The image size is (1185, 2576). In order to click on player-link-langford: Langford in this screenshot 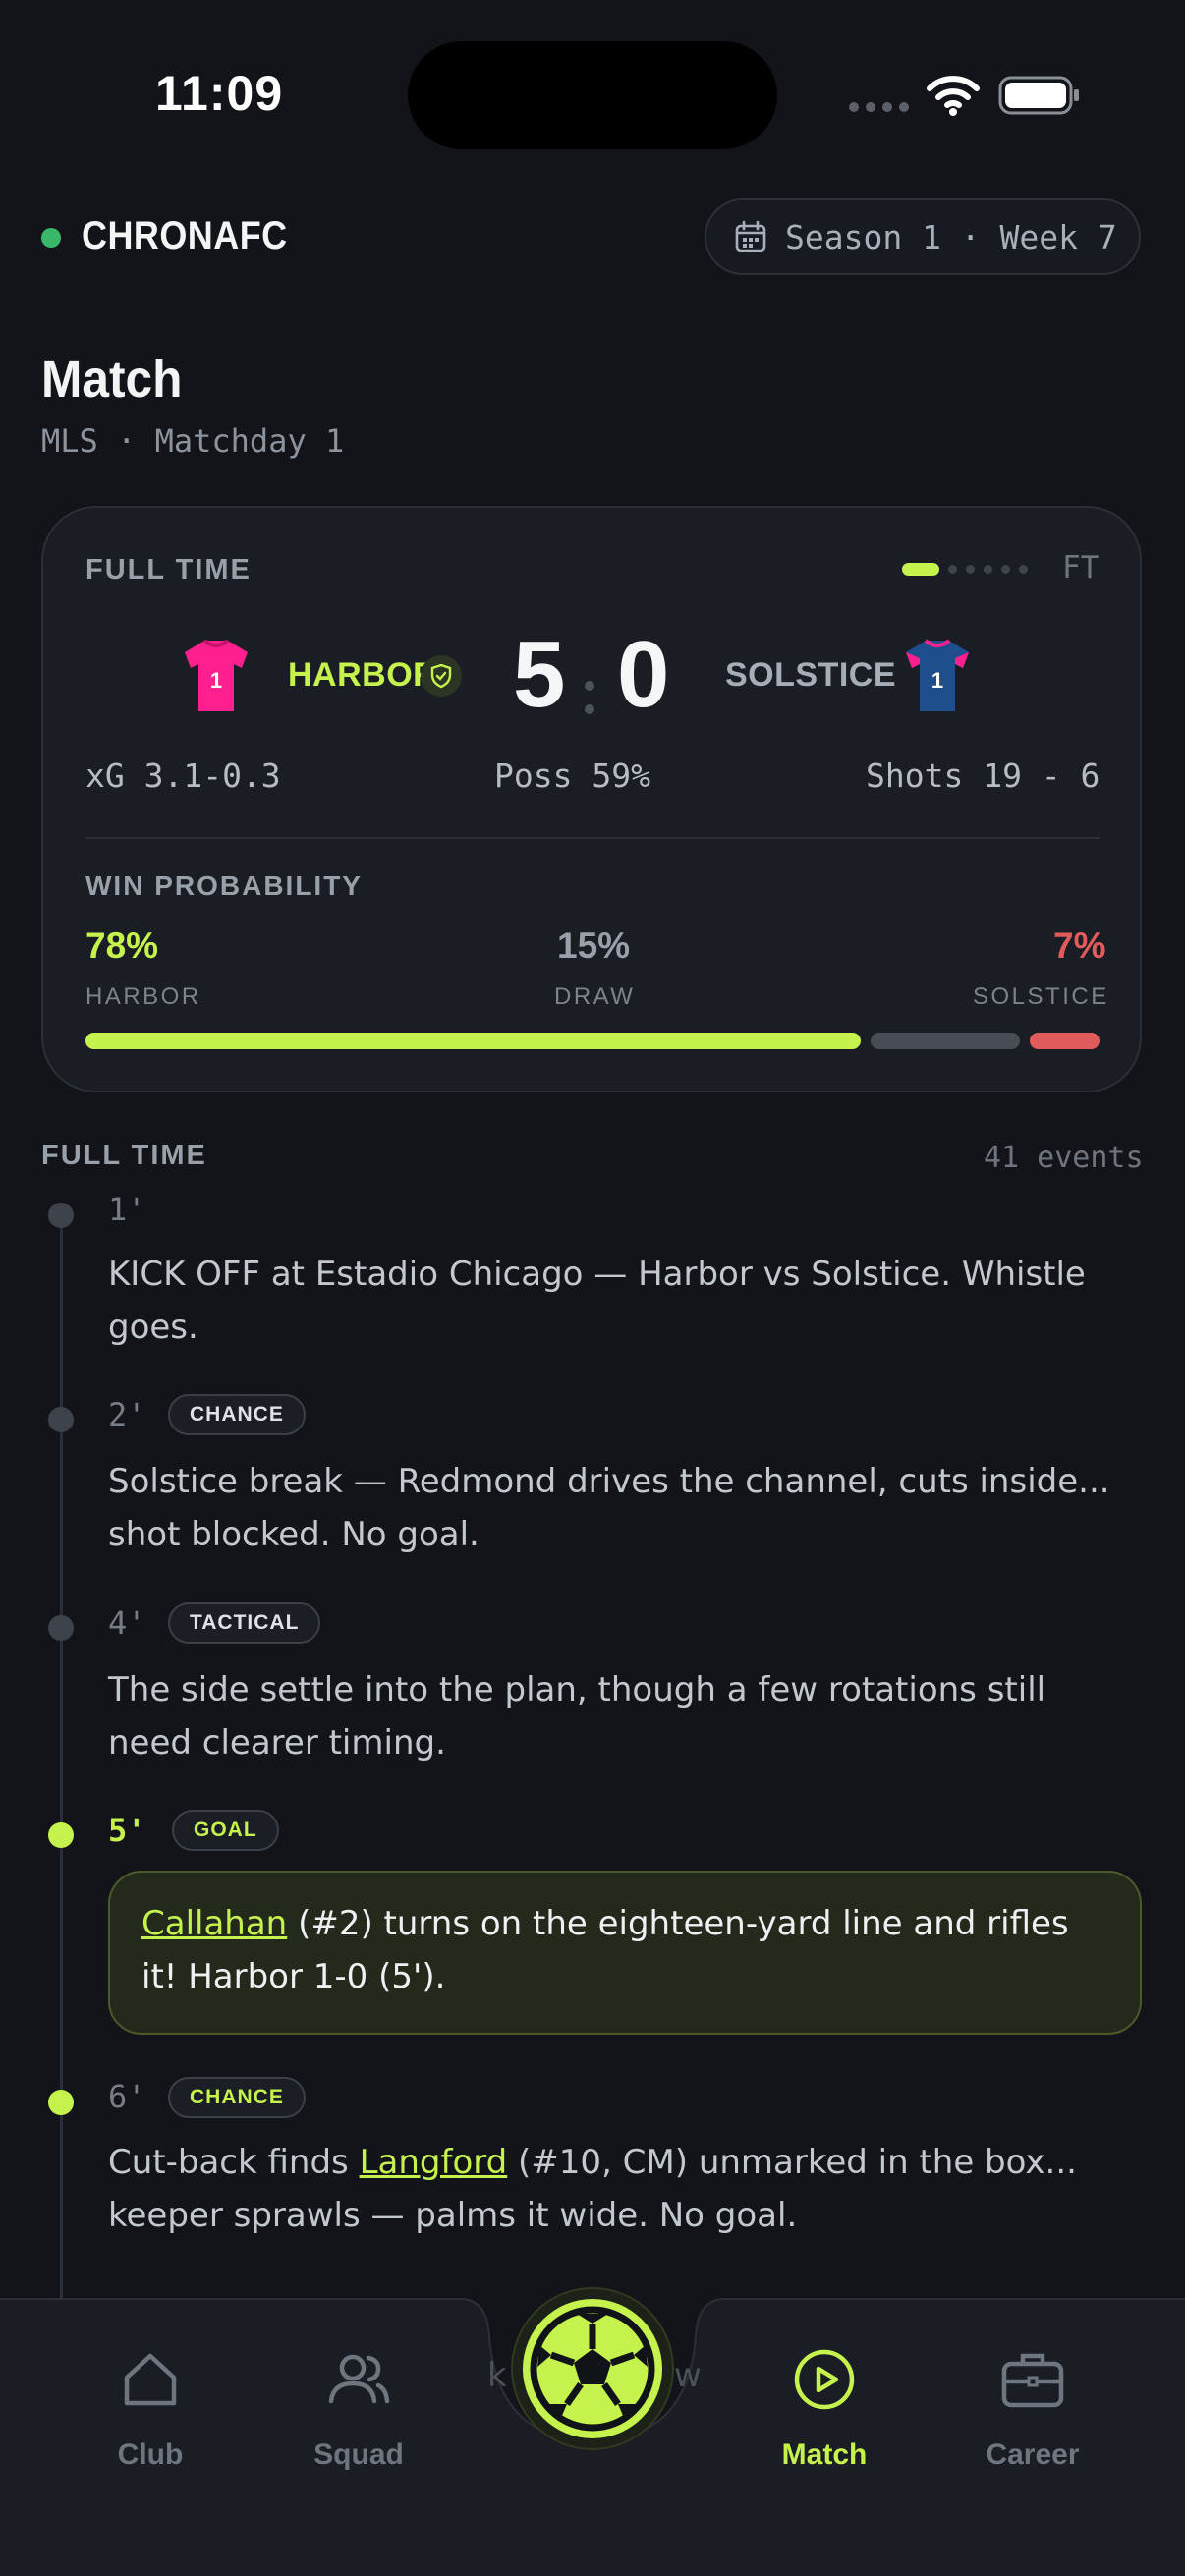, I will do `click(434, 2162)`.